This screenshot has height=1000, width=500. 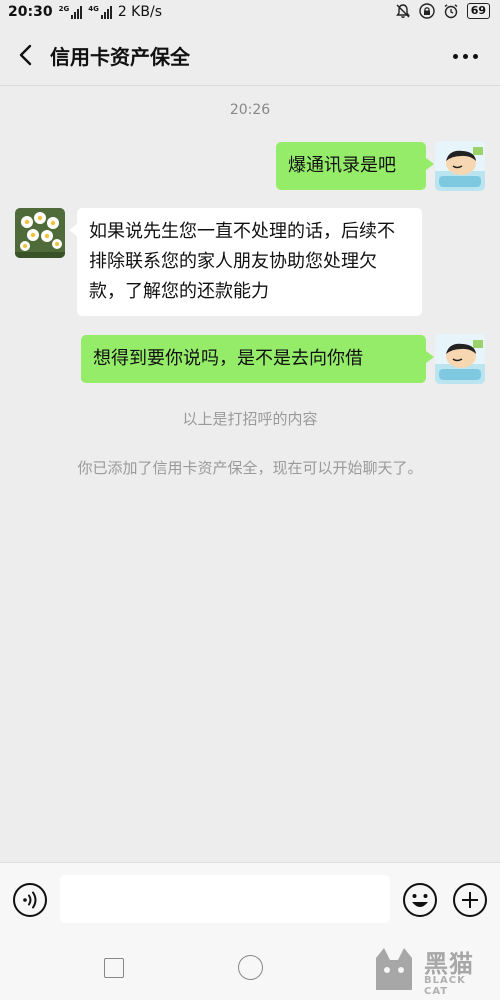 I want to click on watermark: 黑猫 BLACK CAT, so click(x=427, y=970).